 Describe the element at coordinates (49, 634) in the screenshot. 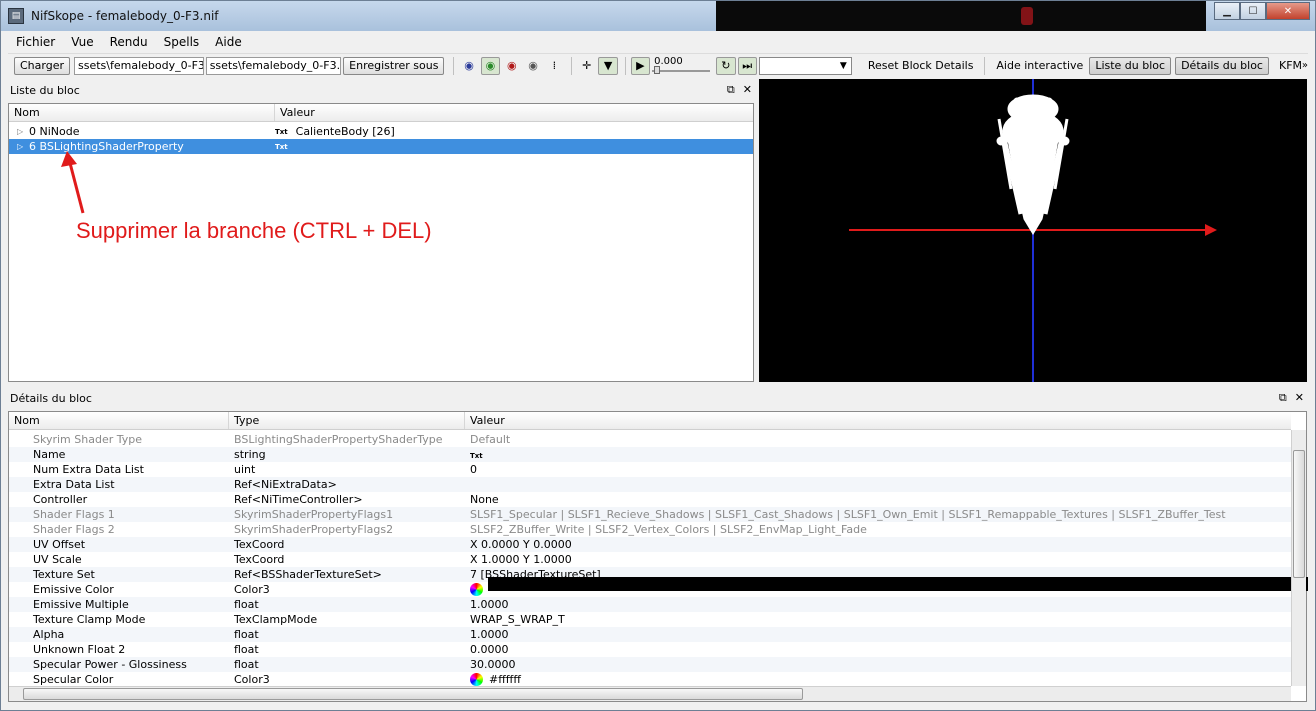

I see `detail-name: Alpha` at that location.